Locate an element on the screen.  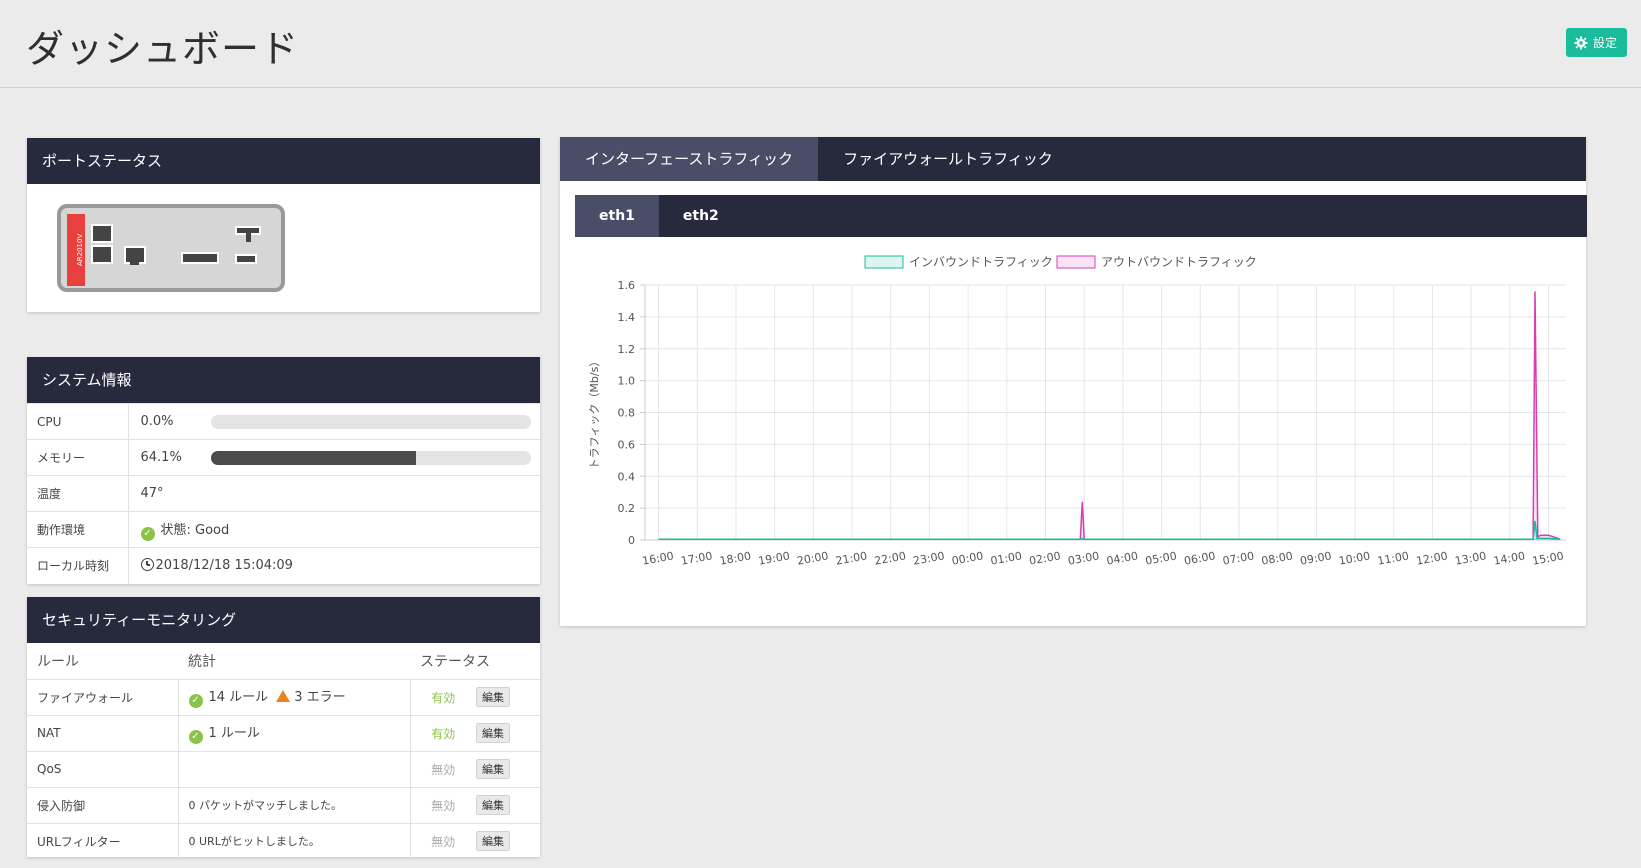
x-tick-label: 16:00 is located at coordinates (657, 558).